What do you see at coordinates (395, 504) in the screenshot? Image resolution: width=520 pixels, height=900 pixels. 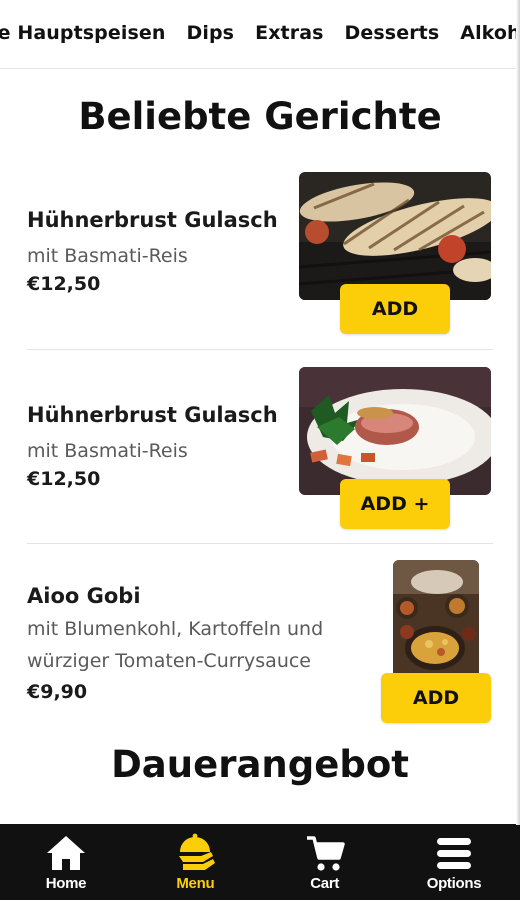 I see `add-with-options-button: ADD +` at bounding box center [395, 504].